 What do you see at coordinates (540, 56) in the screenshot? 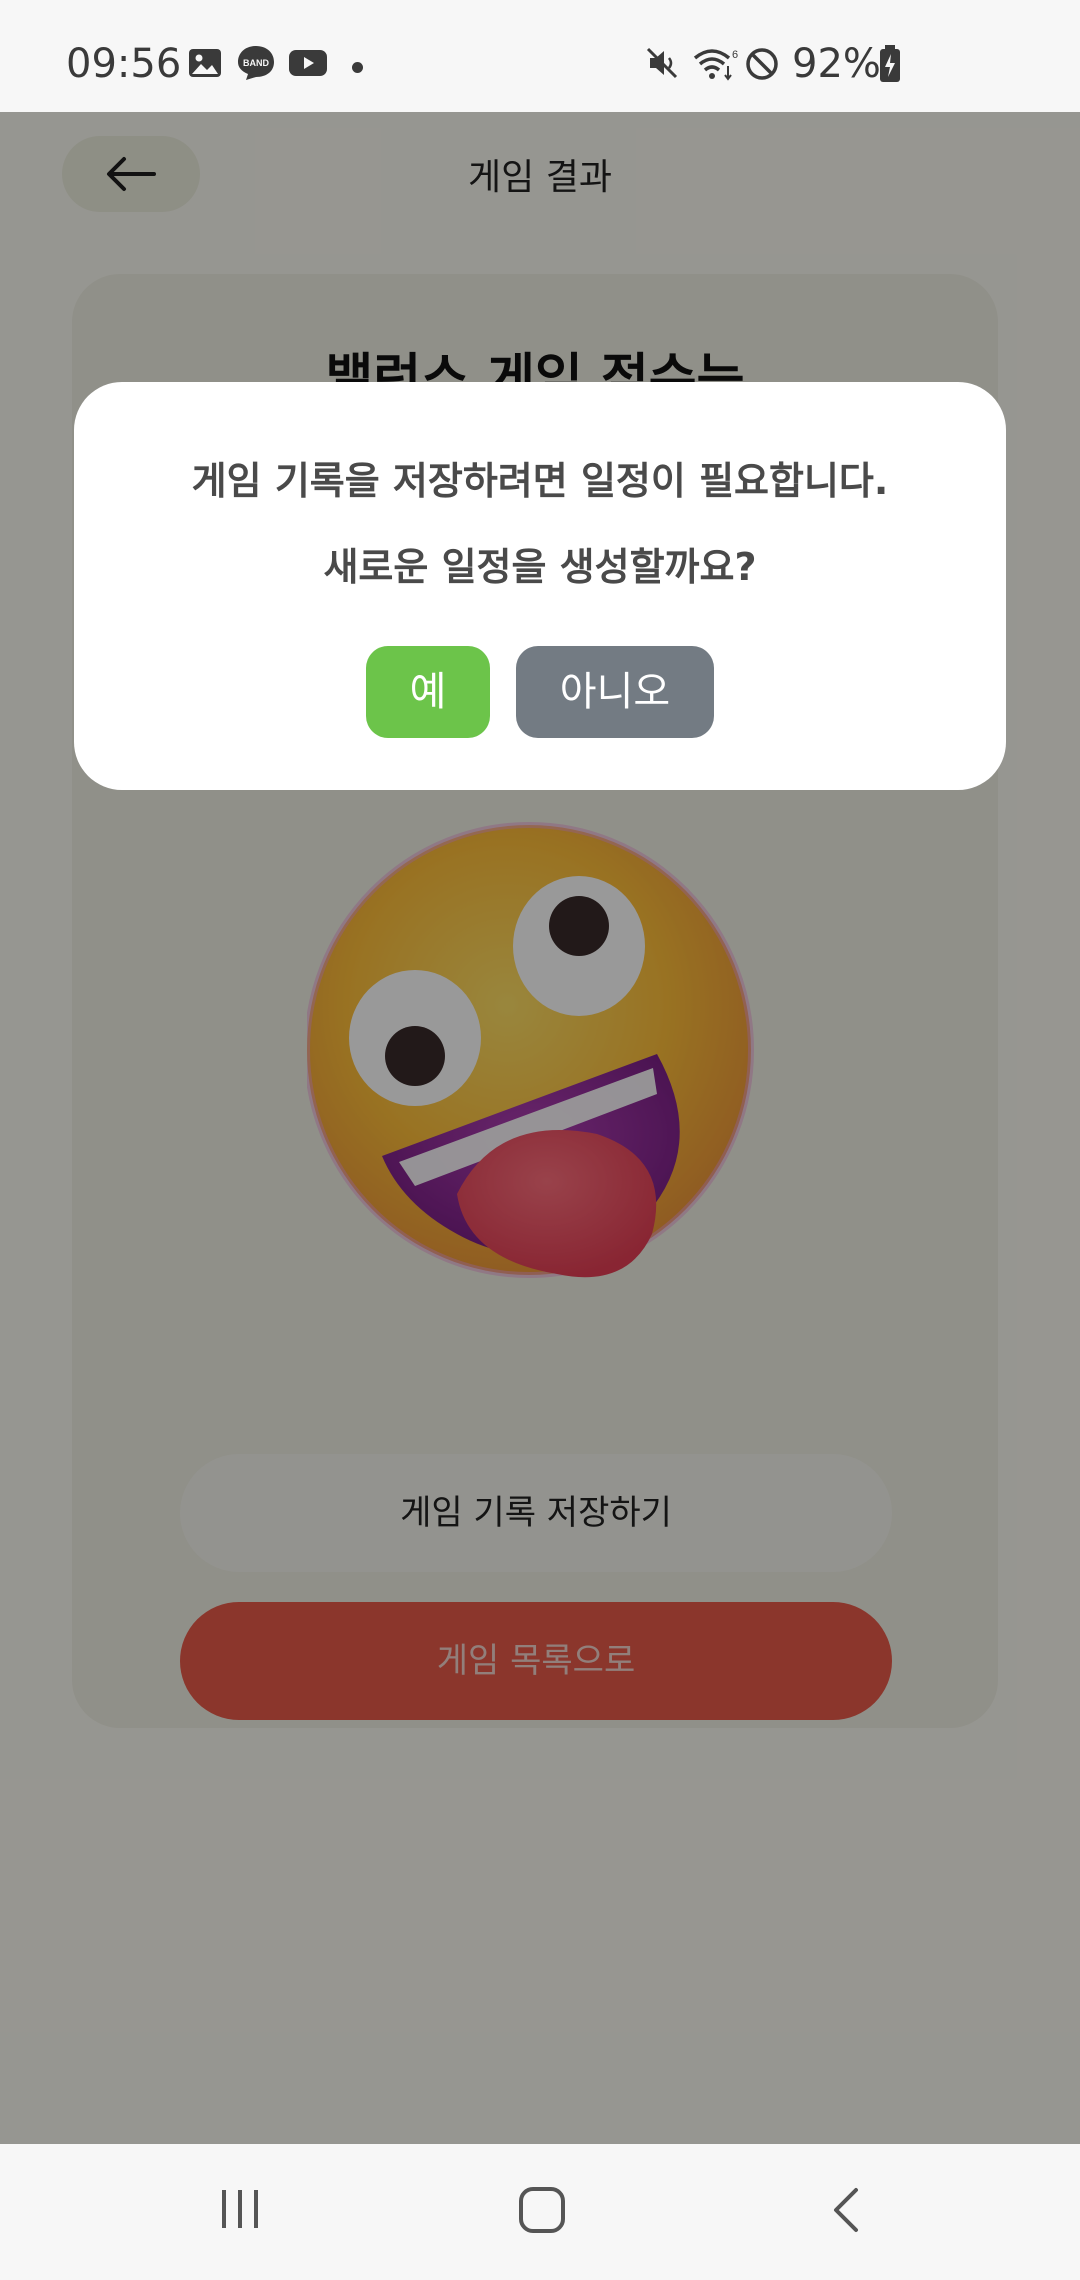
I see `status-bar: 09:56 BAND 6 92%` at bounding box center [540, 56].